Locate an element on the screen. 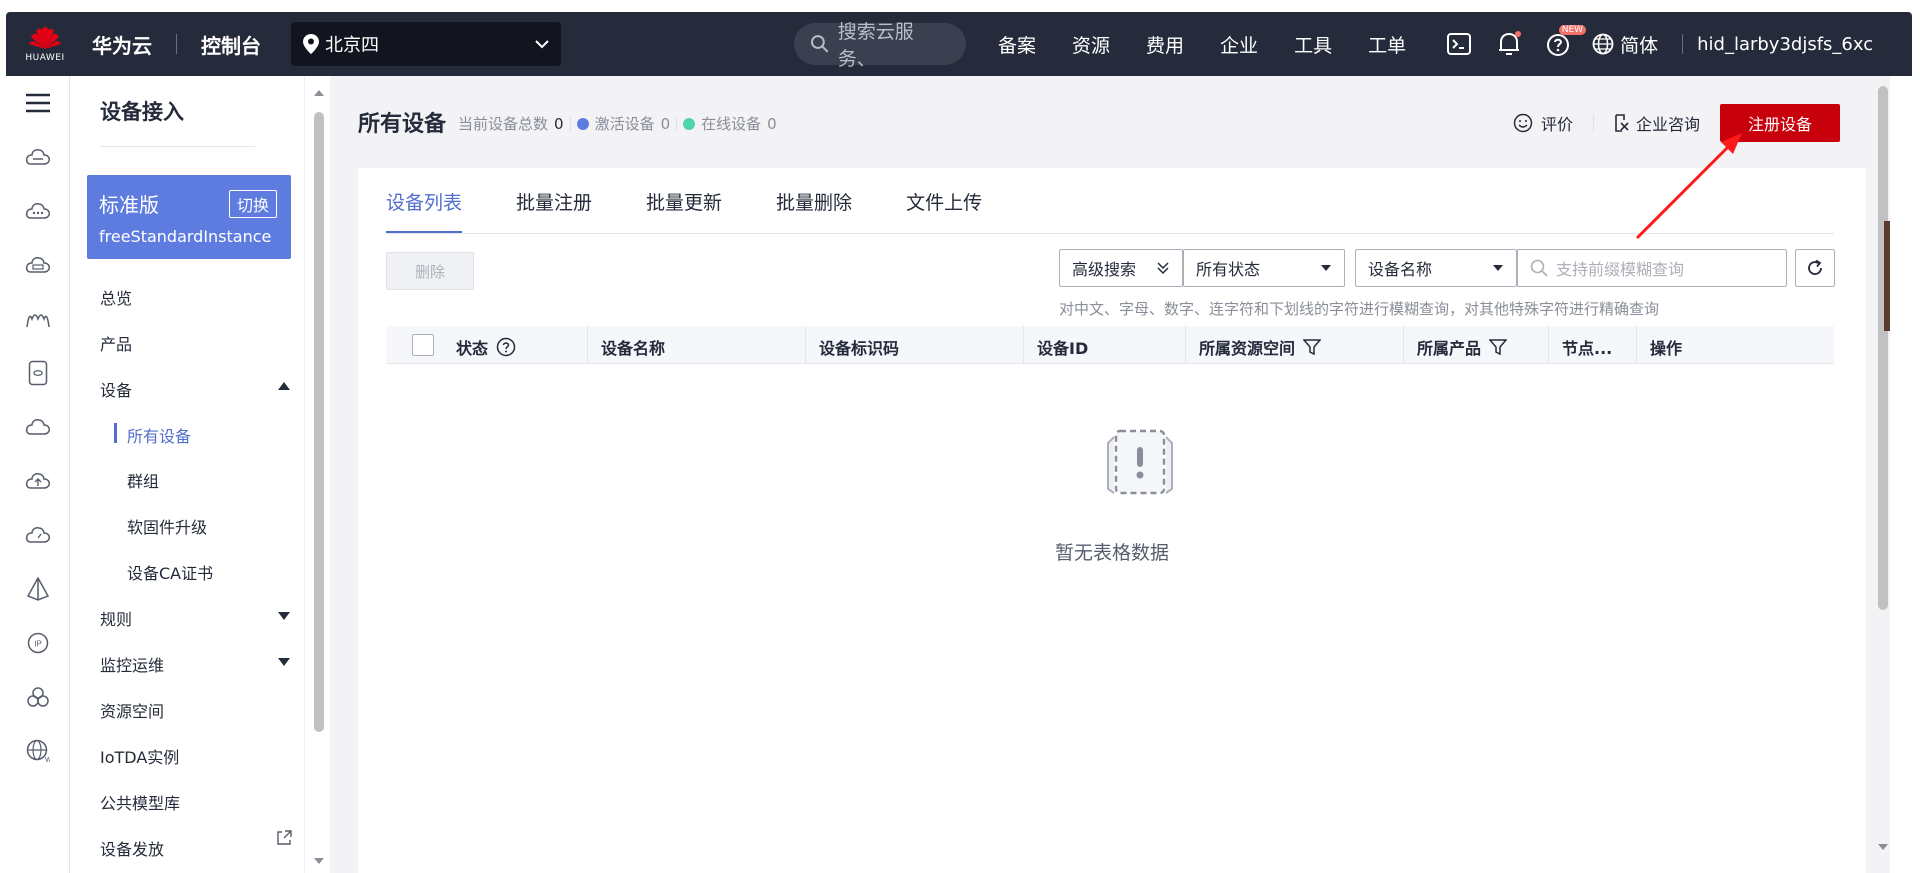 This screenshot has width=1920, height=873. external-link-icon is located at coordinates (284, 838).